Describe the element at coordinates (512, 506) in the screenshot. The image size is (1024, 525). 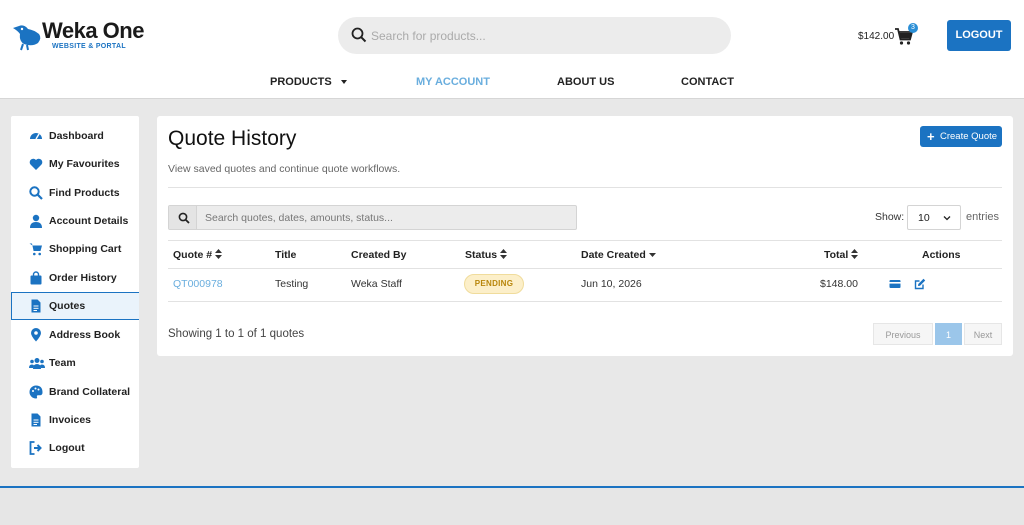
I see `footer-bar` at that location.